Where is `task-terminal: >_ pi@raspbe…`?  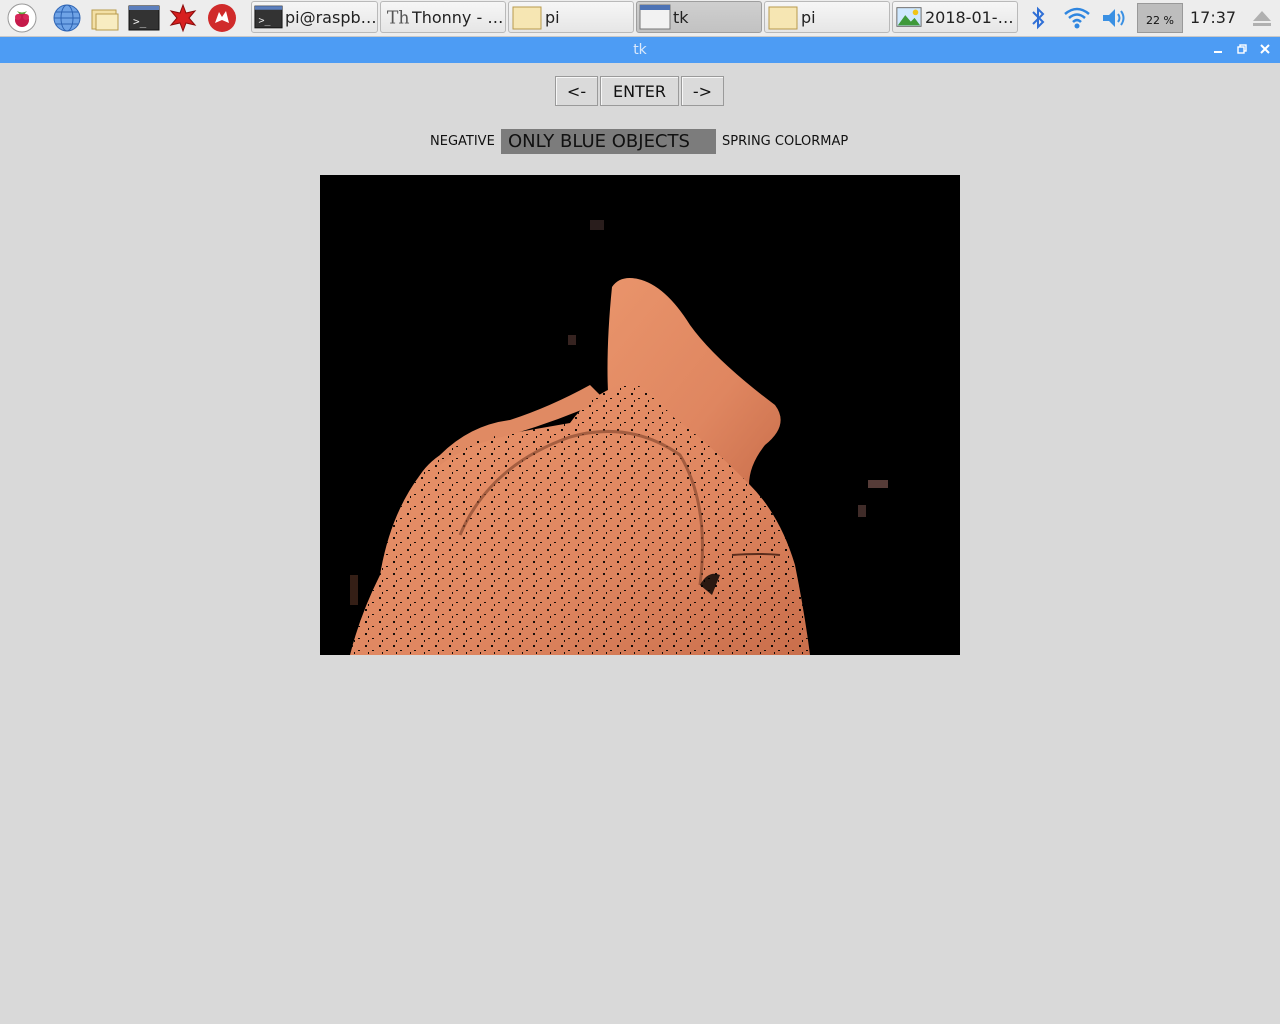
task-terminal: >_ pi@raspbe… is located at coordinates (314, 17).